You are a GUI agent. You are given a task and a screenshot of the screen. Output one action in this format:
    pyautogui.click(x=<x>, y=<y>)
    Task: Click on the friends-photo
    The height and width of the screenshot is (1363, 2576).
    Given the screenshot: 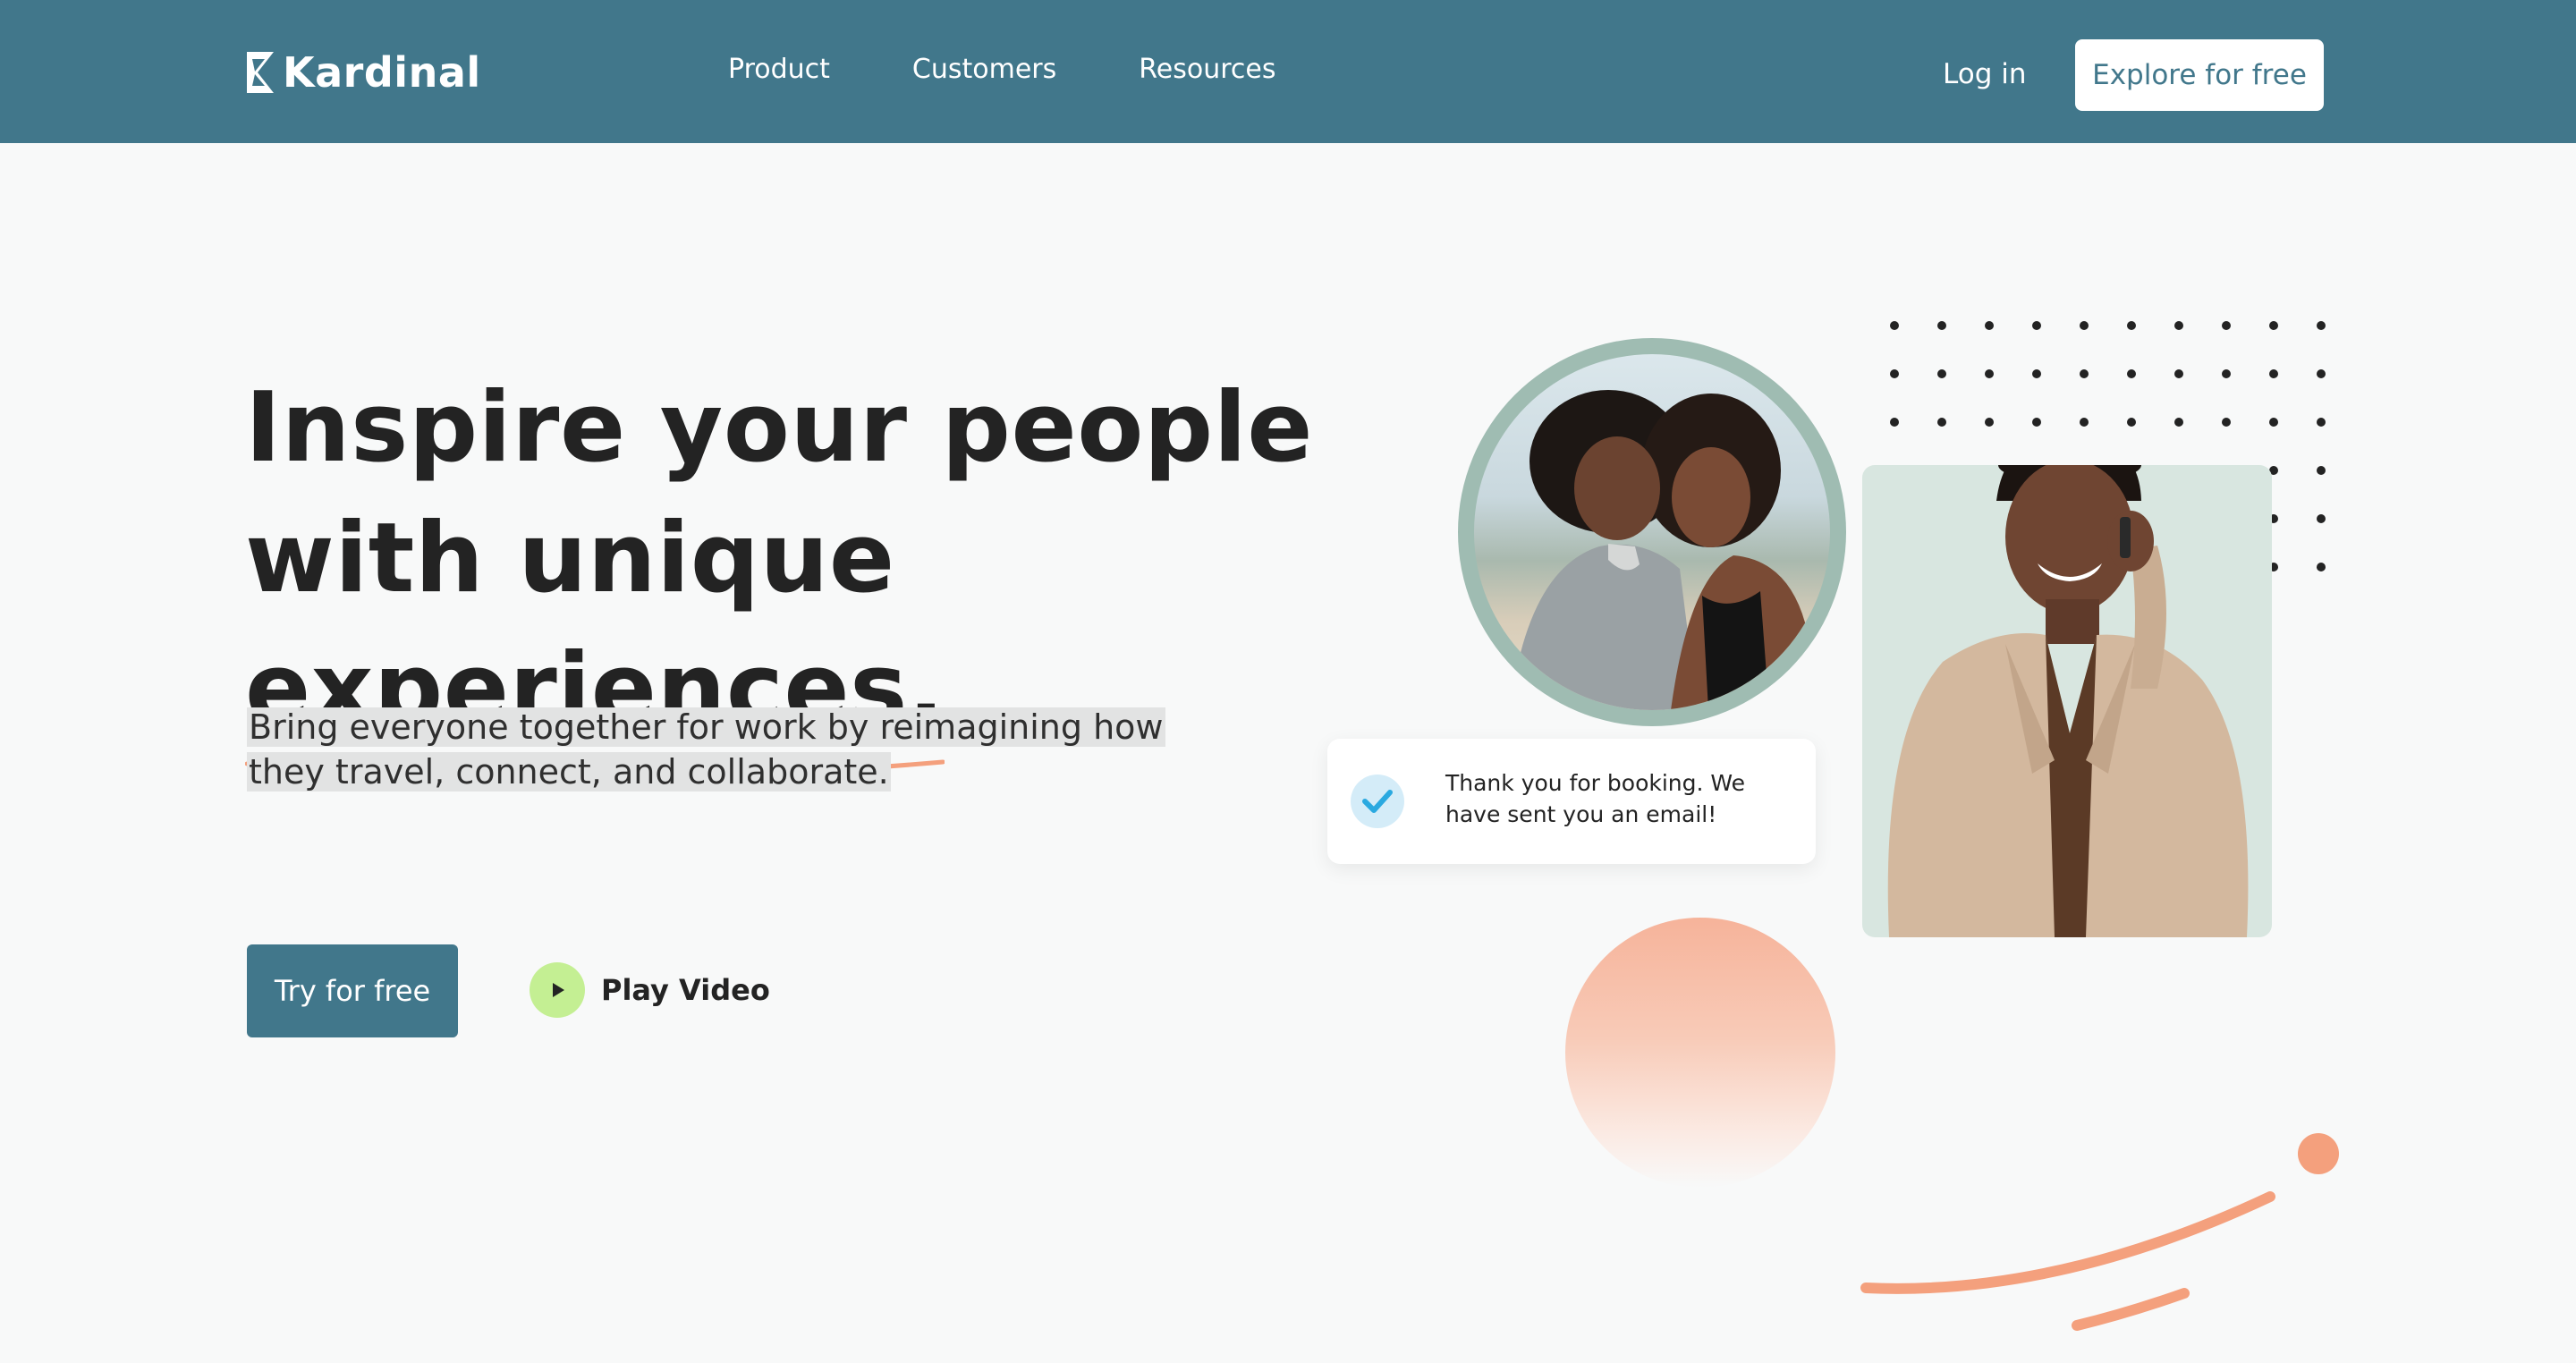 What is the action you would take?
    pyautogui.click(x=1652, y=532)
    